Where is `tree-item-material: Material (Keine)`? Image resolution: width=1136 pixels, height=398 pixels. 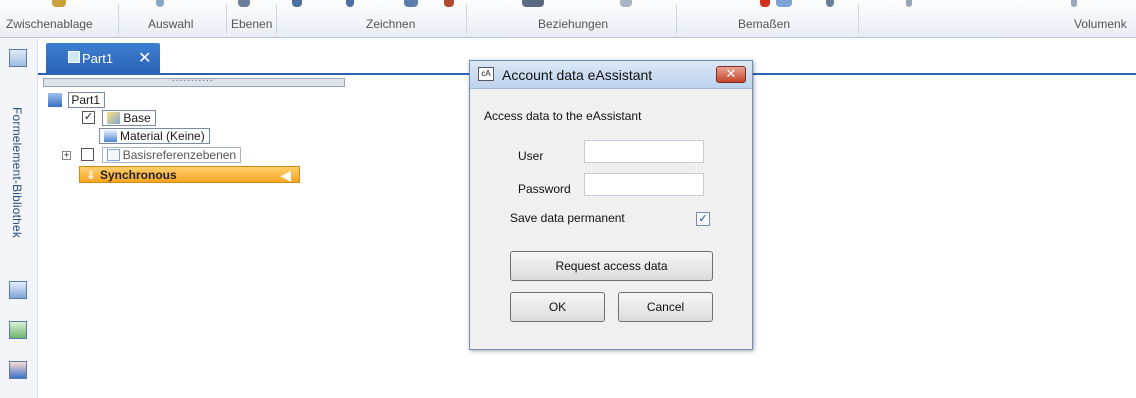
tree-item-material: Material (Keine) is located at coordinates (154, 136).